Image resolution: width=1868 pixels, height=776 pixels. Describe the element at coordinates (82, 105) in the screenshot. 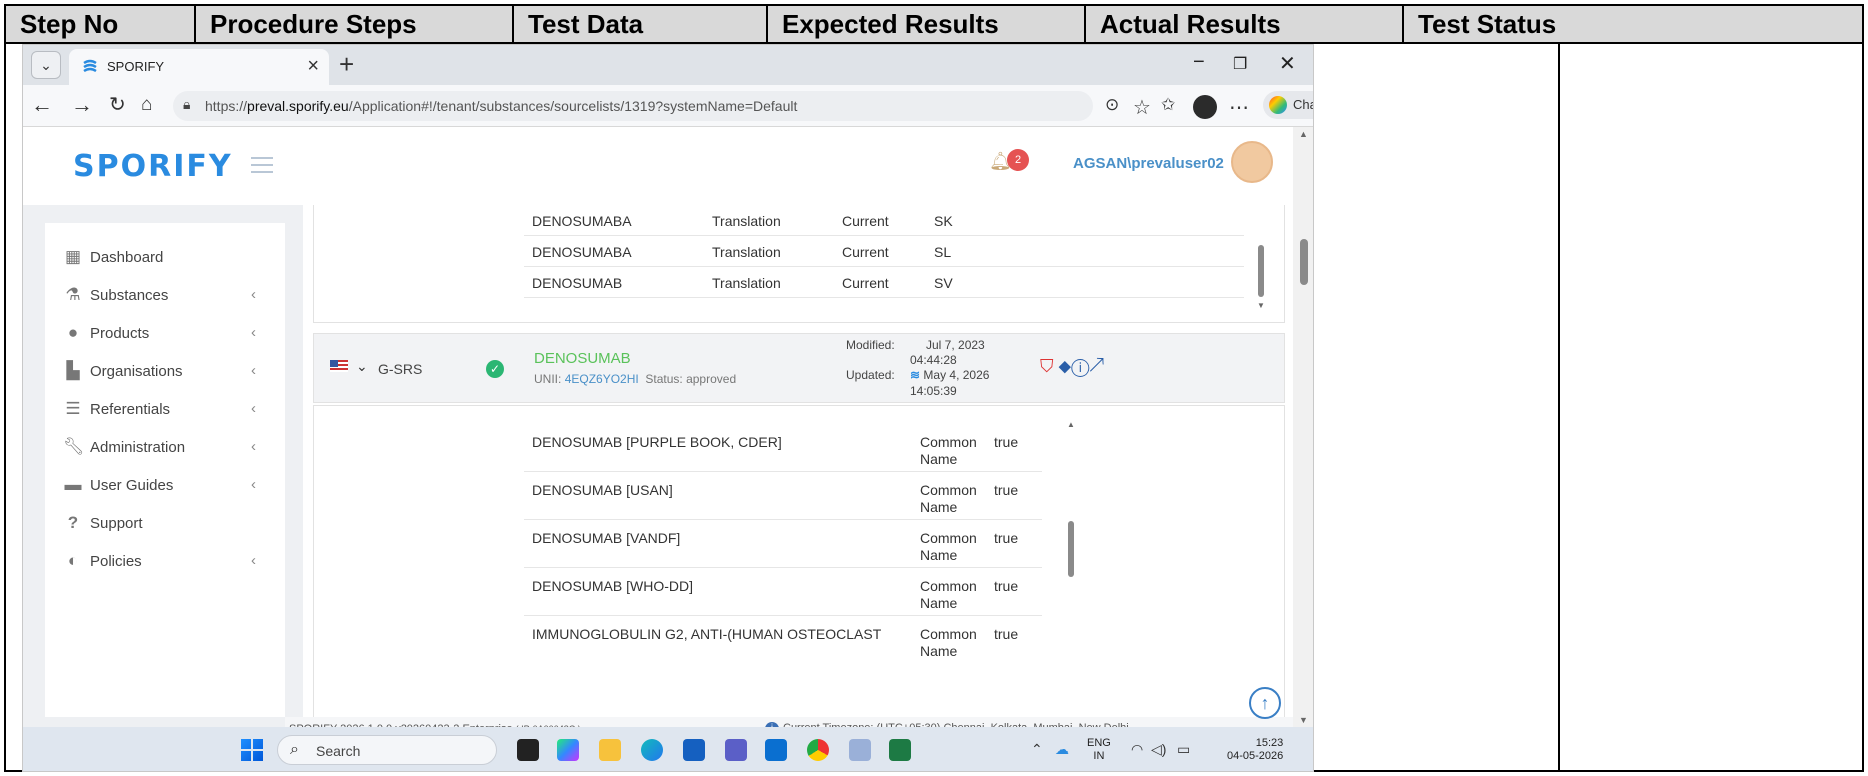

I see `forward-arrow-icon: →` at that location.